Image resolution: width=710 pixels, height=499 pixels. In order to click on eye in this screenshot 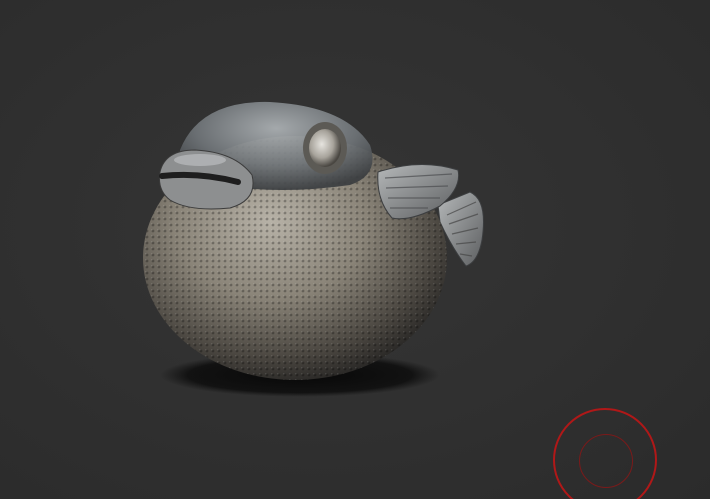, I will do `click(325, 148)`.